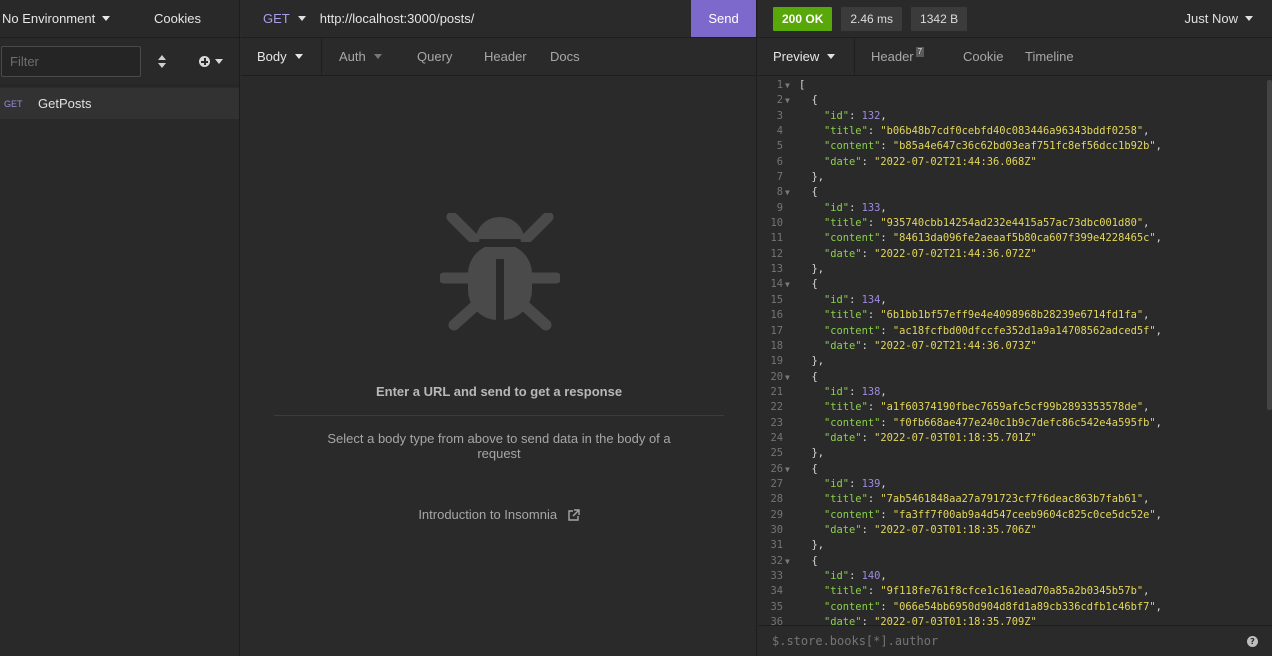 The height and width of the screenshot is (656, 1272). I want to click on code-line: 12 "date": "2022-07-02T21:44:36.072Z", so click(1015, 254).